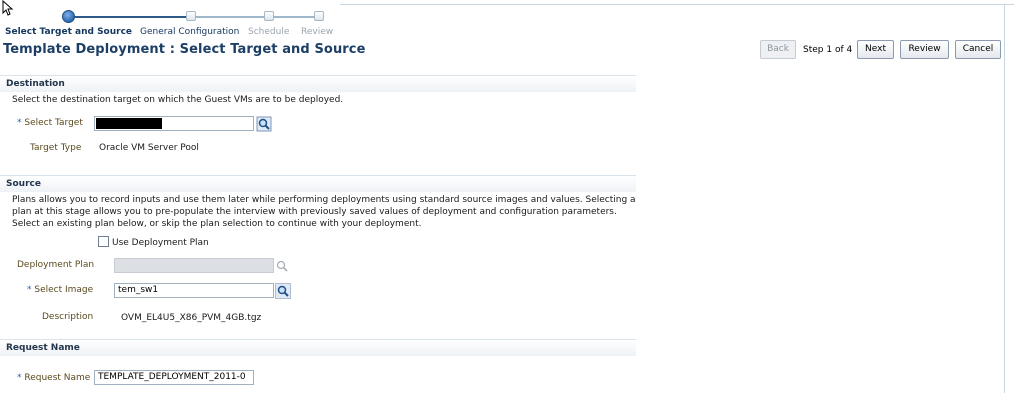 The width and height of the screenshot is (1014, 393). What do you see at coordinates (1004, 198) in the screenshot?
I see `right-divider` at bounding box center [1004, 198].